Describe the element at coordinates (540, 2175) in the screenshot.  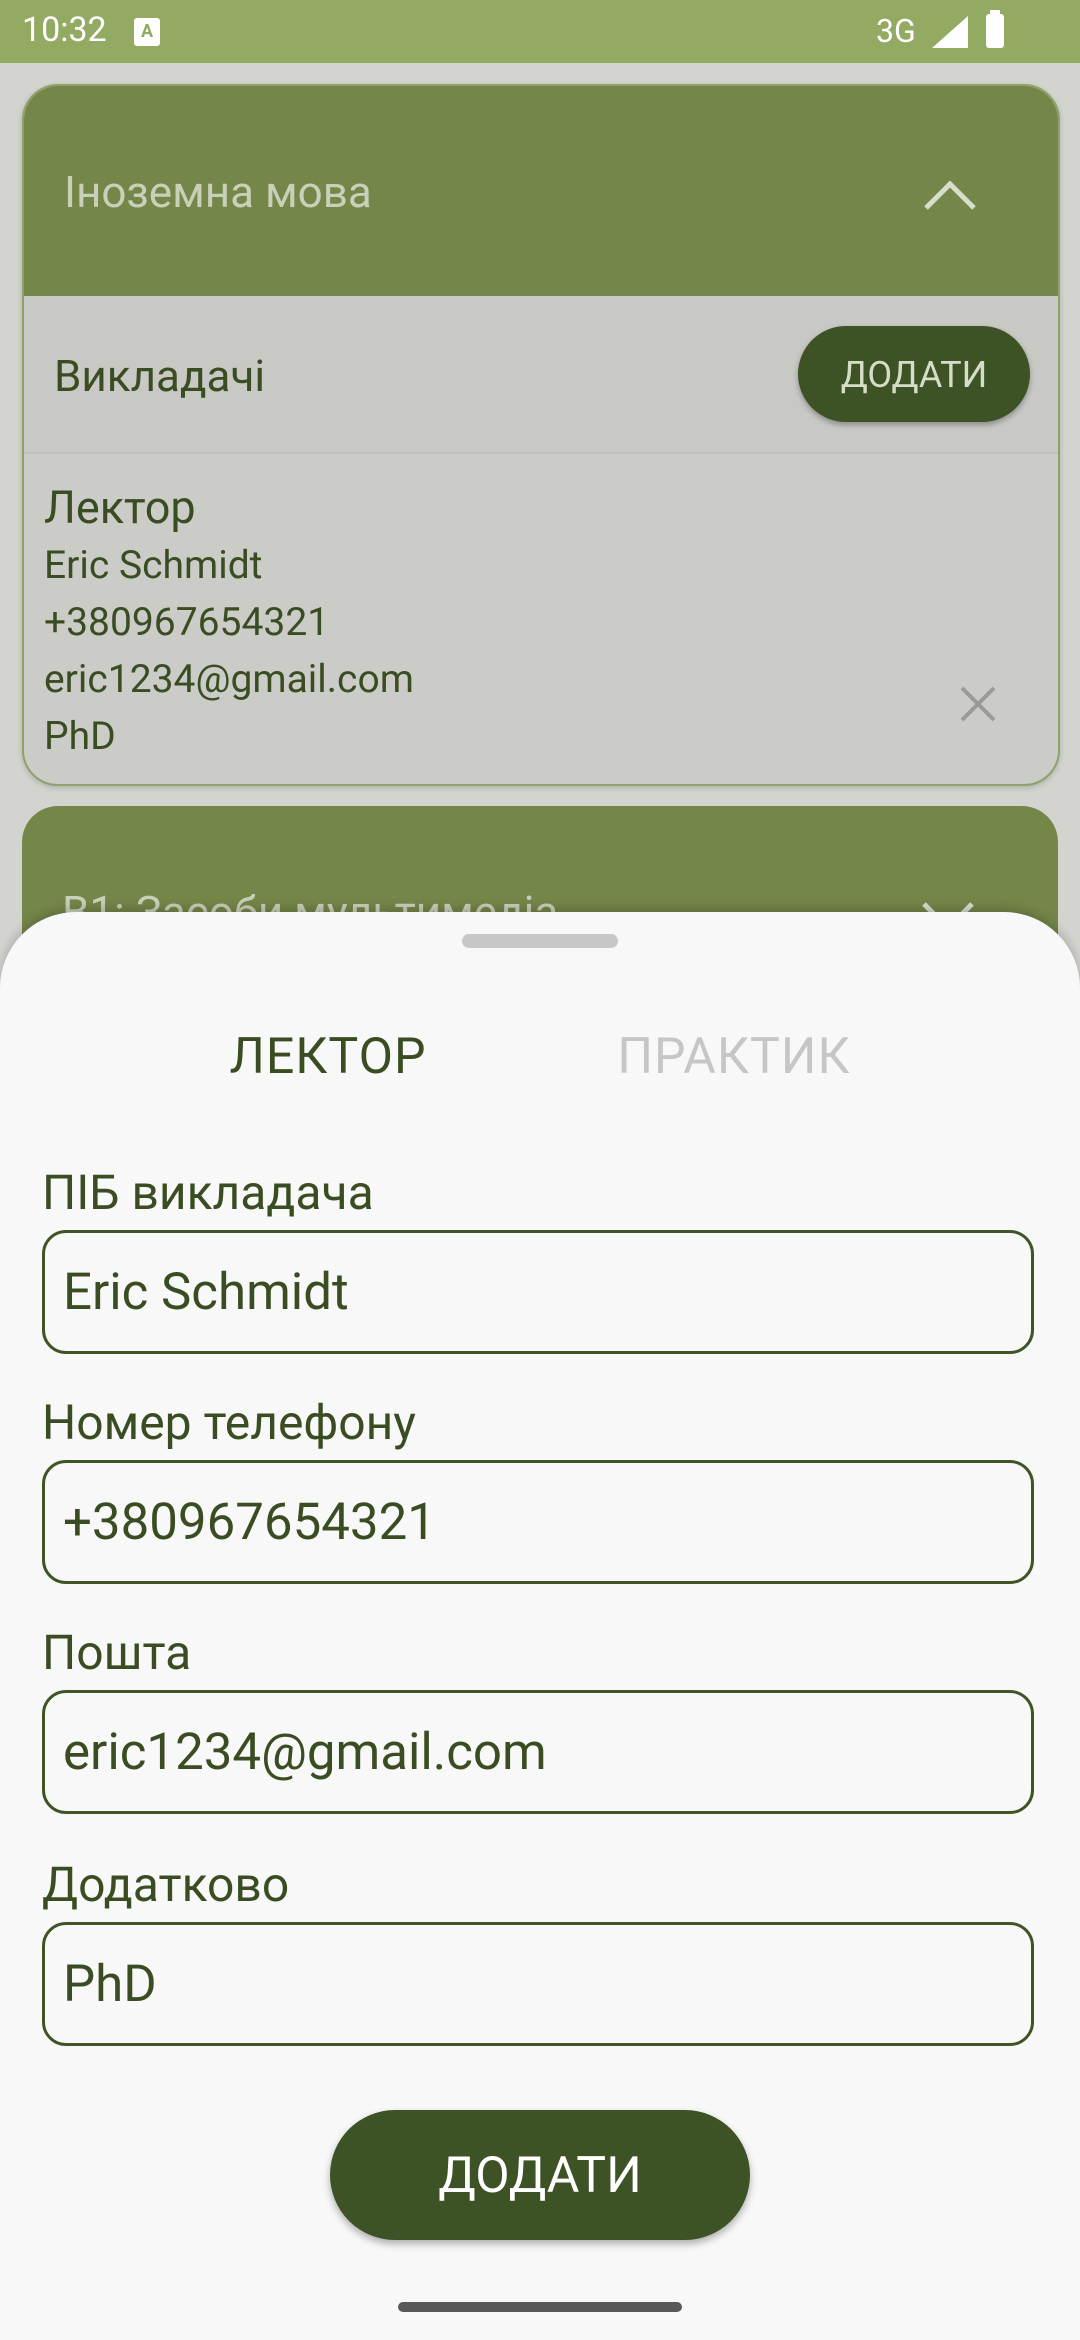
I see `submit-add-button: ДОДАТИ` at that location.